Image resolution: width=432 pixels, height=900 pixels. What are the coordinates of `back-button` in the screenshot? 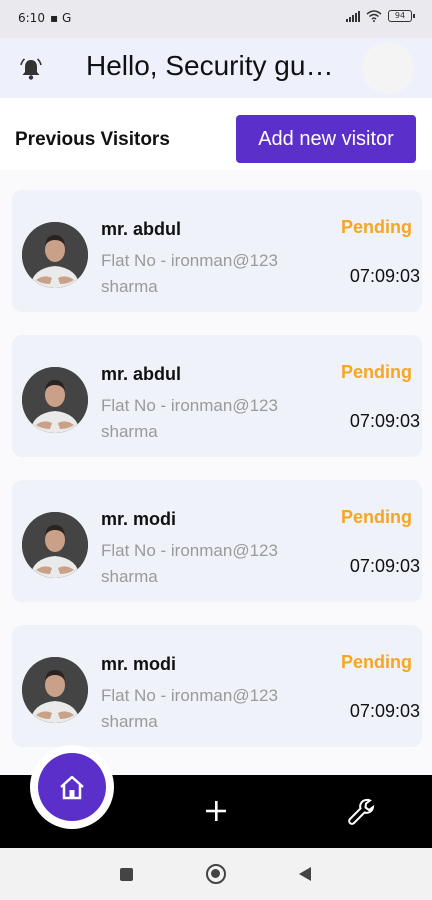 It's located at (305, 874).